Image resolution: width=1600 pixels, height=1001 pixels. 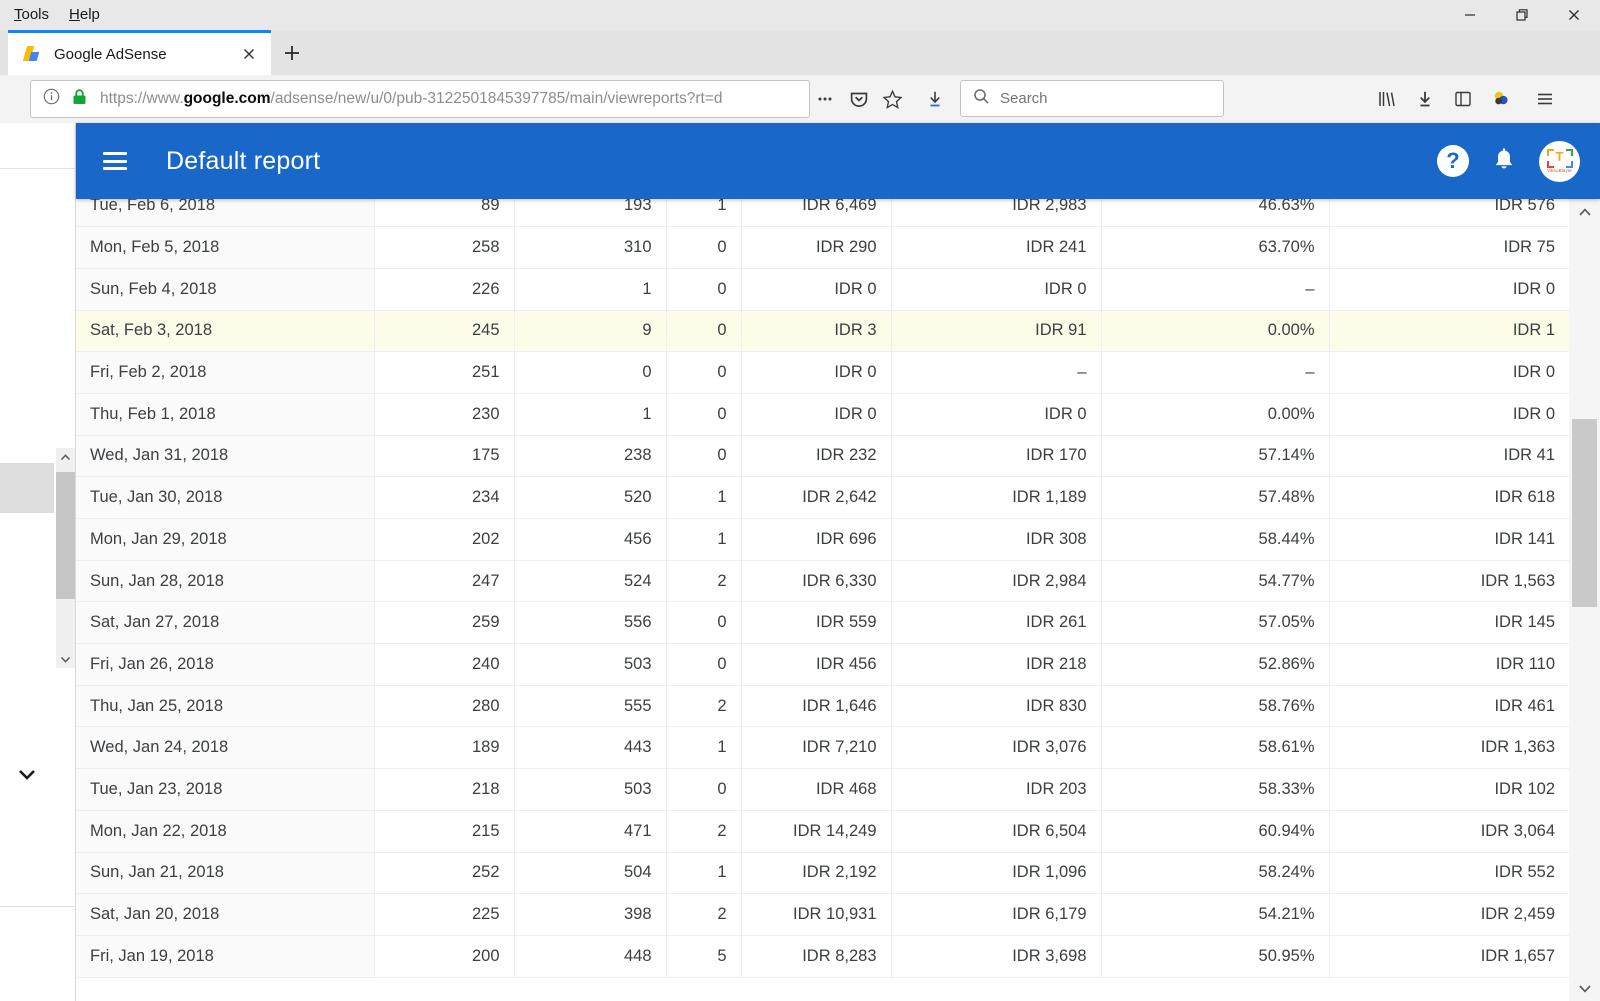 I want to click on cell-estimated-earnings: IDR 14,249, so click(x=816, y=831).